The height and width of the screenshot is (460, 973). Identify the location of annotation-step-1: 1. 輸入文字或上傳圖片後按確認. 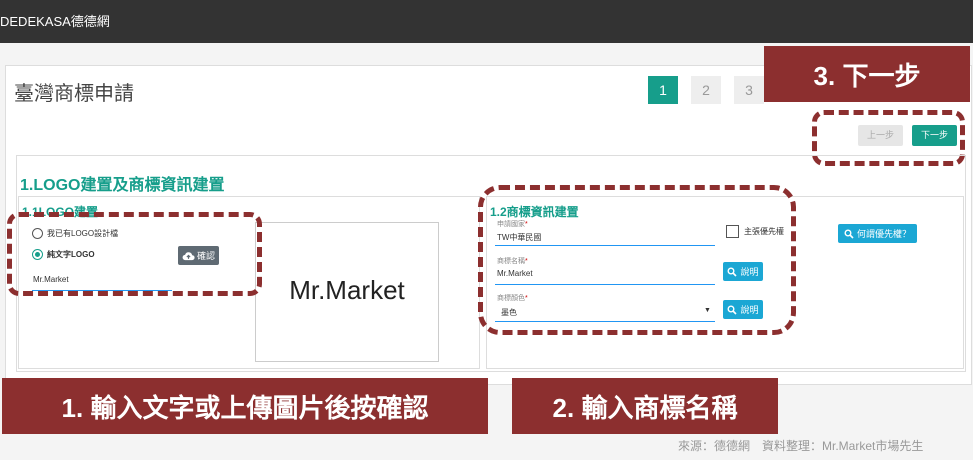
(245, 406).